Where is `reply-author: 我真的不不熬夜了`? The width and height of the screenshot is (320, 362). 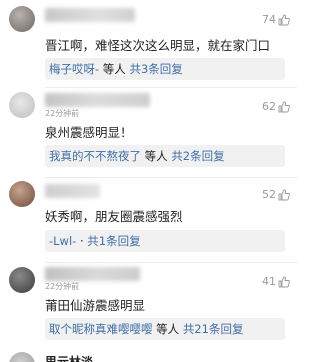
reply-author: 我真的不不熬夜了 is located at coordinates (95, 156).